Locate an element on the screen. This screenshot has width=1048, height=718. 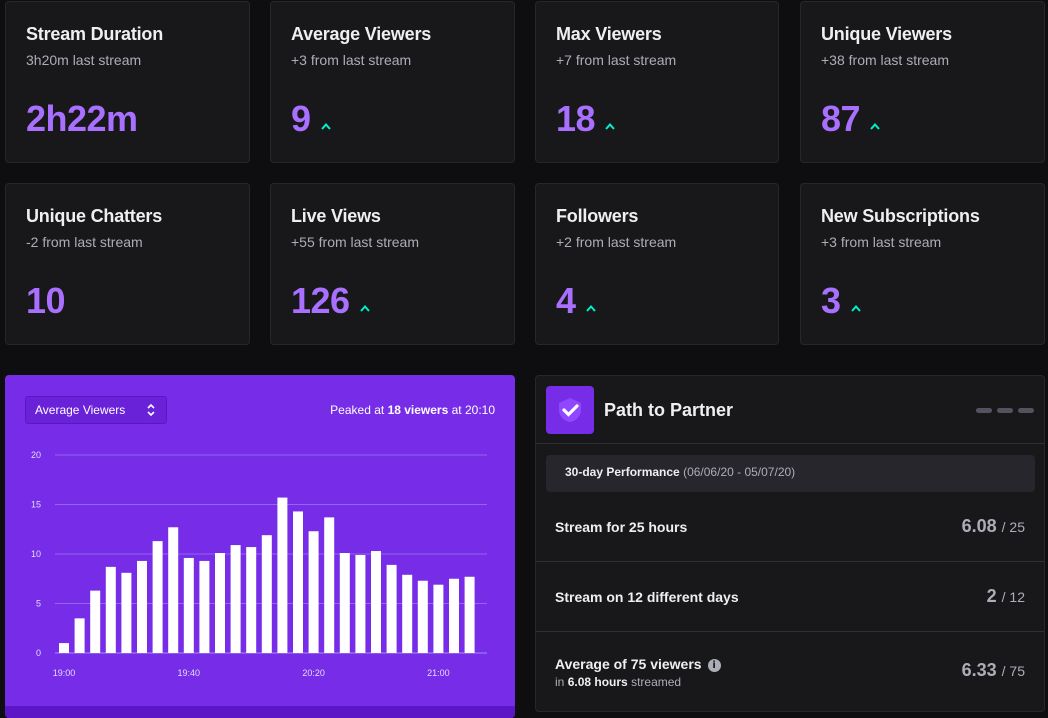
stat-value: 9 is located at coordinates (311, 119).